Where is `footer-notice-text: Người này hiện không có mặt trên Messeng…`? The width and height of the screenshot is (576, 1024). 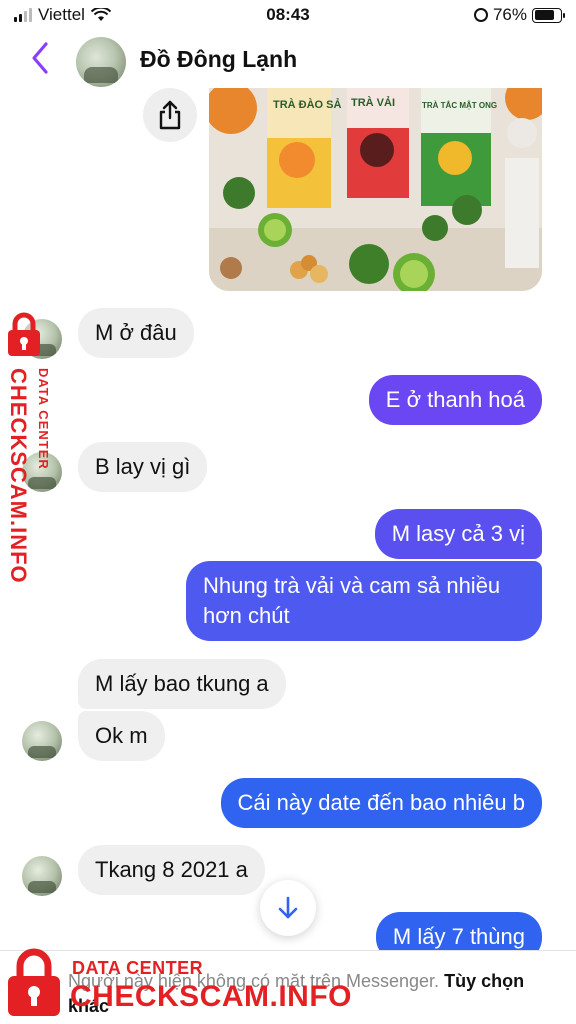
footer-notice-text: Người này hiện không có mặt trên Messeng… is located at coordinates (254, 981).